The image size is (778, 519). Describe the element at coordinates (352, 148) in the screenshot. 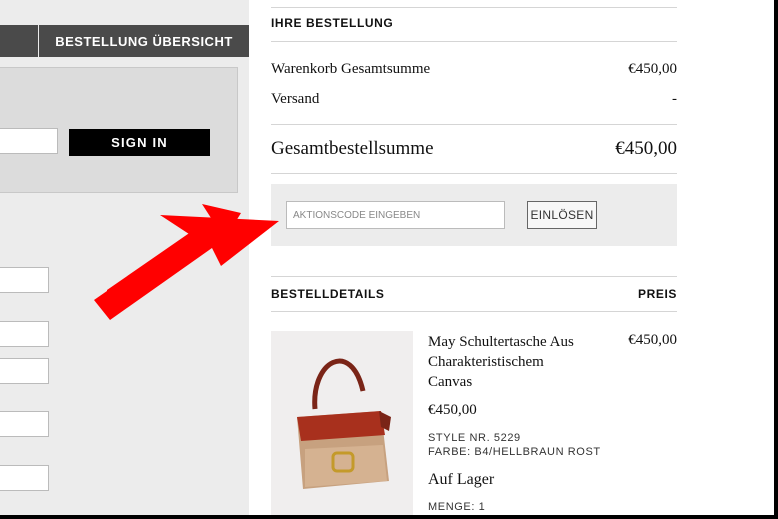

I see `grand-total-label: Gesamtbestellsumme` at that location.